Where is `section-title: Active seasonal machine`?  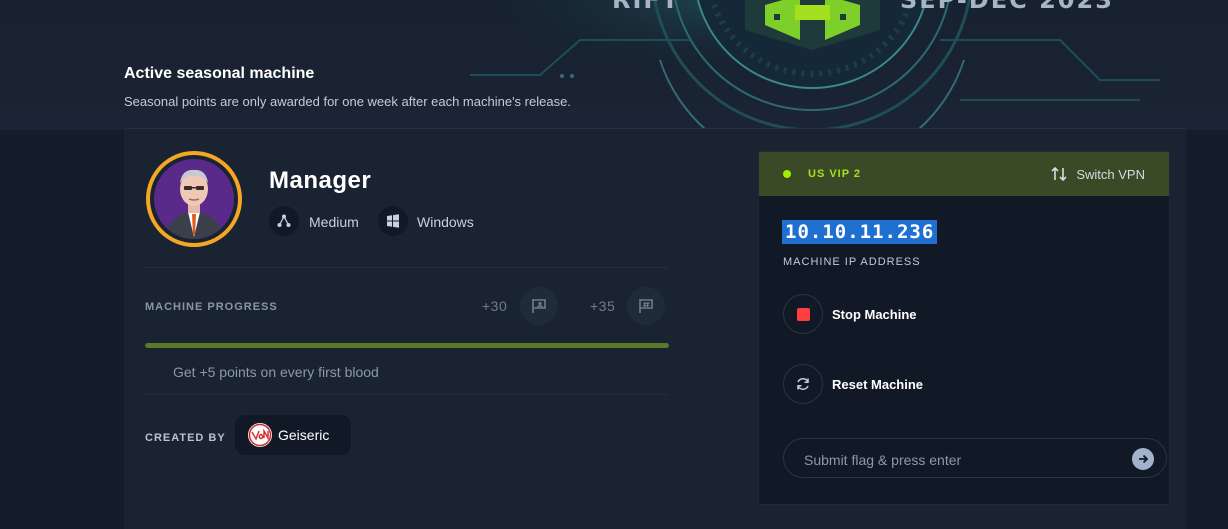
section-title: Active seasonal machine is located at coordinates (219, 73).